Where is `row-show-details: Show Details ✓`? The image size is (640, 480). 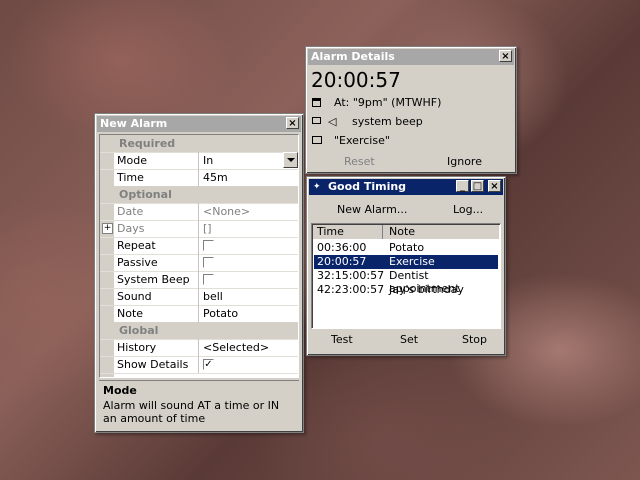
row-show-details: Show Details ✓ is located at coordinates (199, 365).